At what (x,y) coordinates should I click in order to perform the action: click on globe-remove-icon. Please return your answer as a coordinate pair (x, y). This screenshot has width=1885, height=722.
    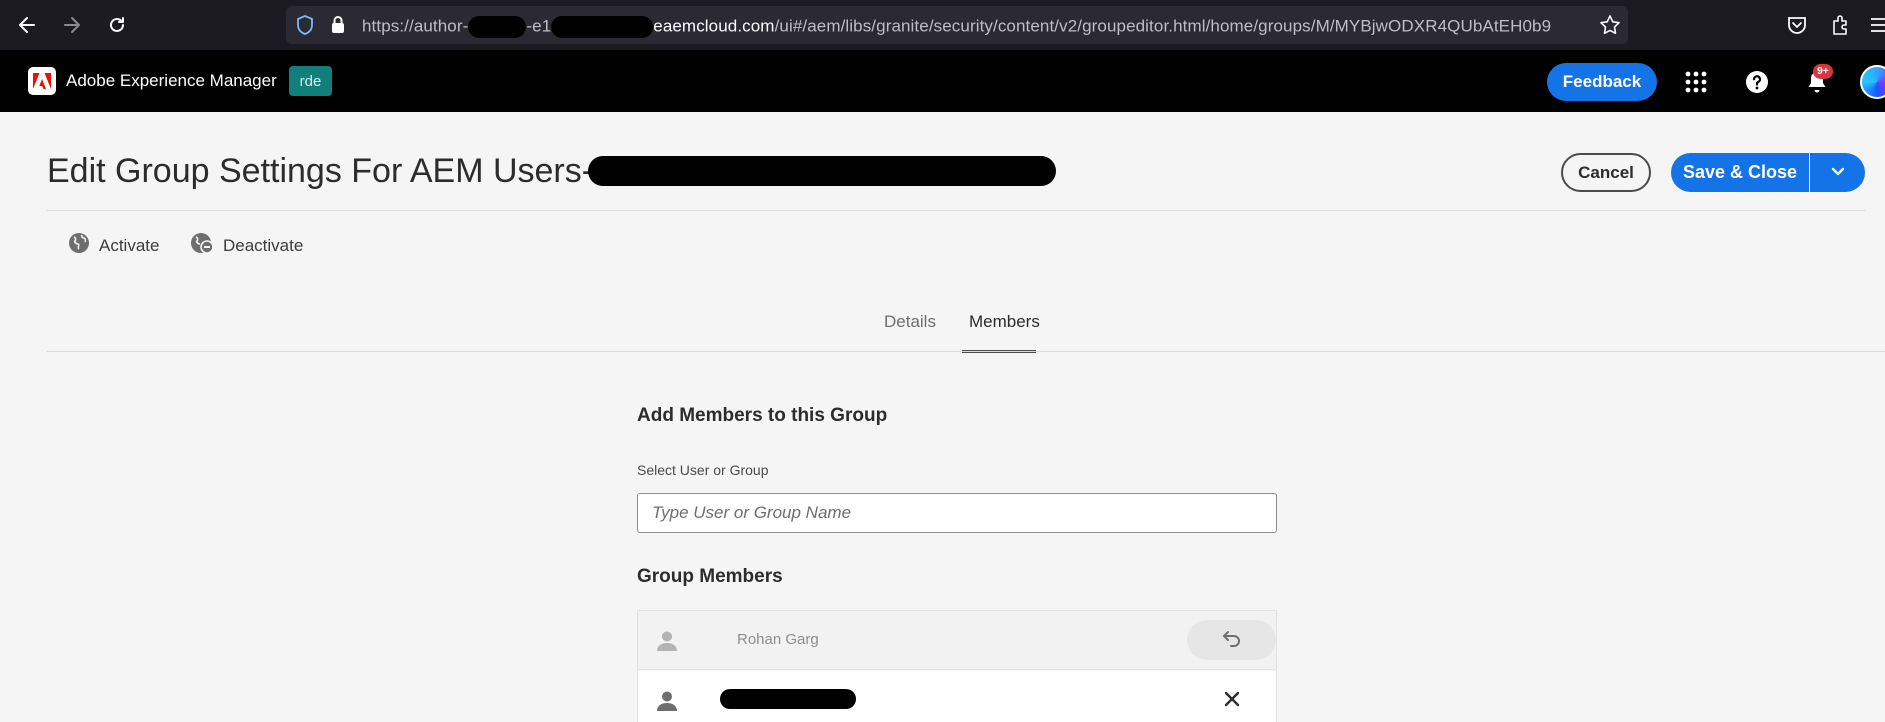
    Looking at the image, I should click on (202, 245).